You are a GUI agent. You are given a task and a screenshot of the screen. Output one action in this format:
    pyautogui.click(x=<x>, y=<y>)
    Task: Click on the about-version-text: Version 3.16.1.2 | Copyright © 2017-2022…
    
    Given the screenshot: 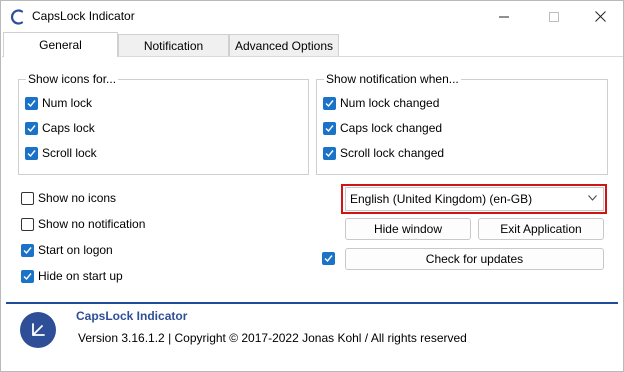 What is the action you would take?
    pyautogui.click(x=272, y=338)
    